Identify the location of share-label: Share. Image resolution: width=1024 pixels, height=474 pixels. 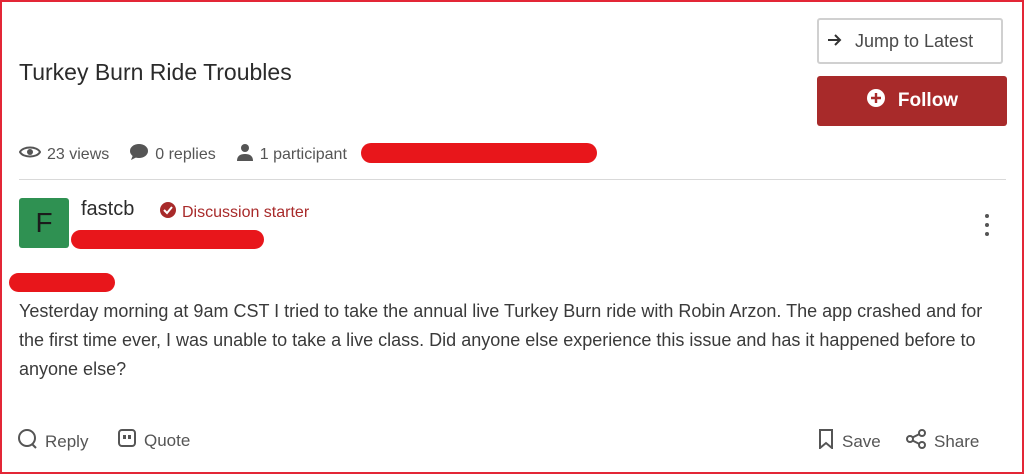
(957, 441).